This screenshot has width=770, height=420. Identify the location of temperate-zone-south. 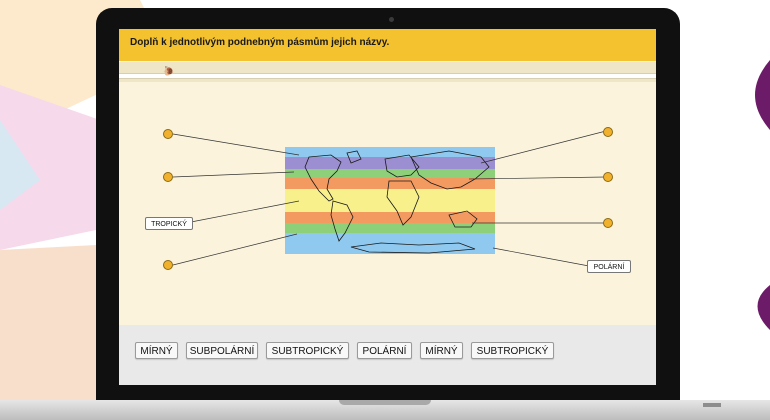
(390, 228).